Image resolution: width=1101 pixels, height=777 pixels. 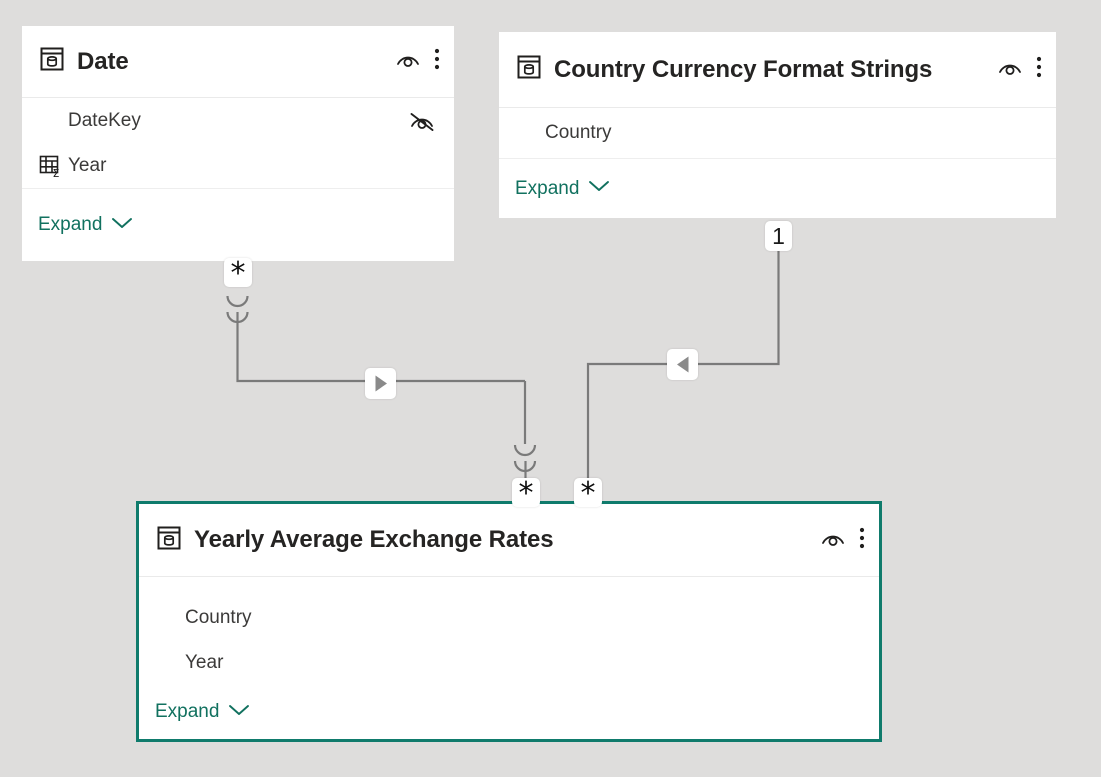 I want to click on table-card-date: Date DateKey Σ Year Expand, so click(x=238, y=143).